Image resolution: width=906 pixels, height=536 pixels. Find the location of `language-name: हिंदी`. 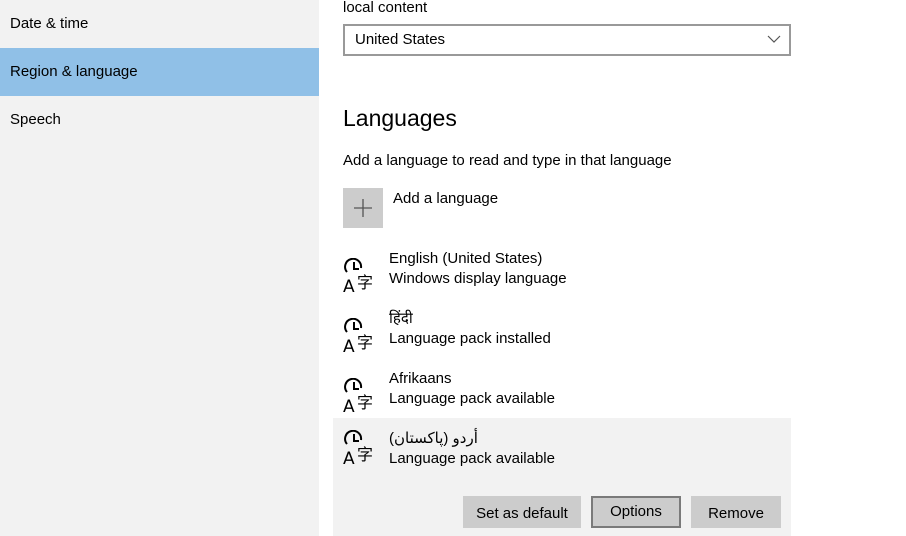

language-name: हिंदी is located at coordinates (401, 318).